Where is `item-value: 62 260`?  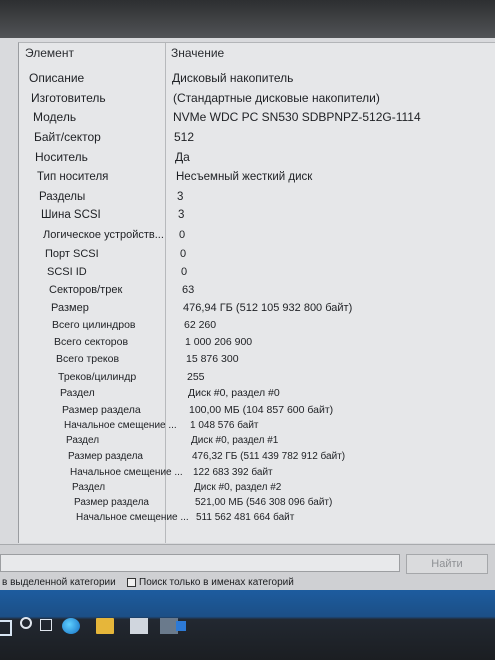 item-value: 62 260 is located at coordinates (200, 325).